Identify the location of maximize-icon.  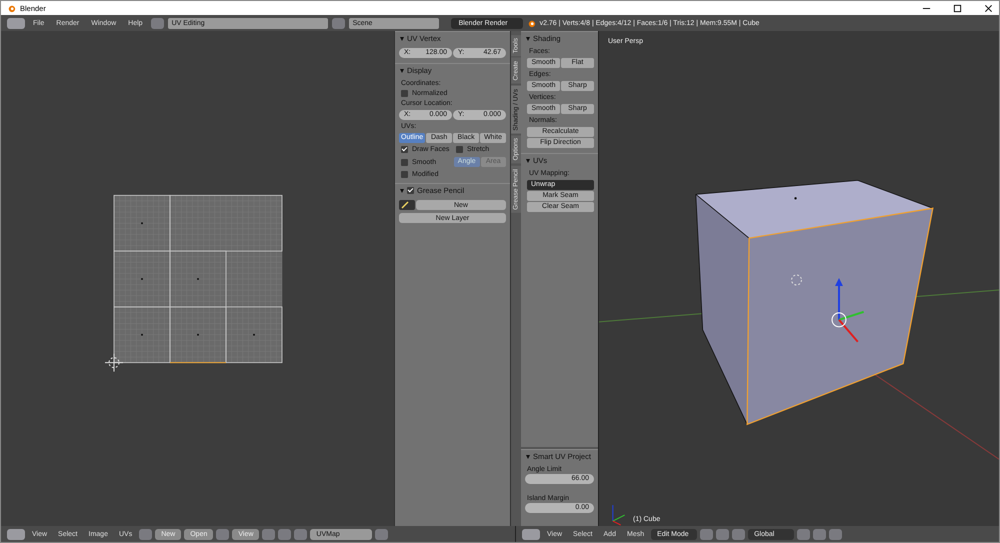
(957, 8).